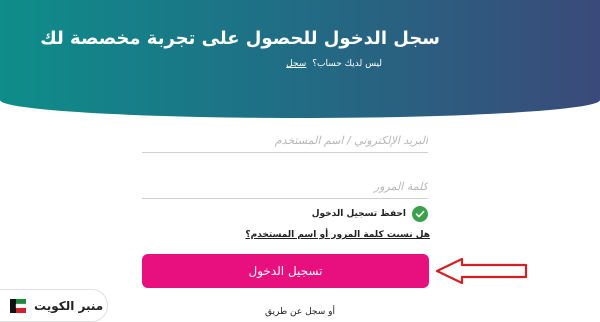 This screenshot has height=322, width=600. I want to click on signup-prompt: ليس لديك حساب؟ سجل, so click(334, 64).